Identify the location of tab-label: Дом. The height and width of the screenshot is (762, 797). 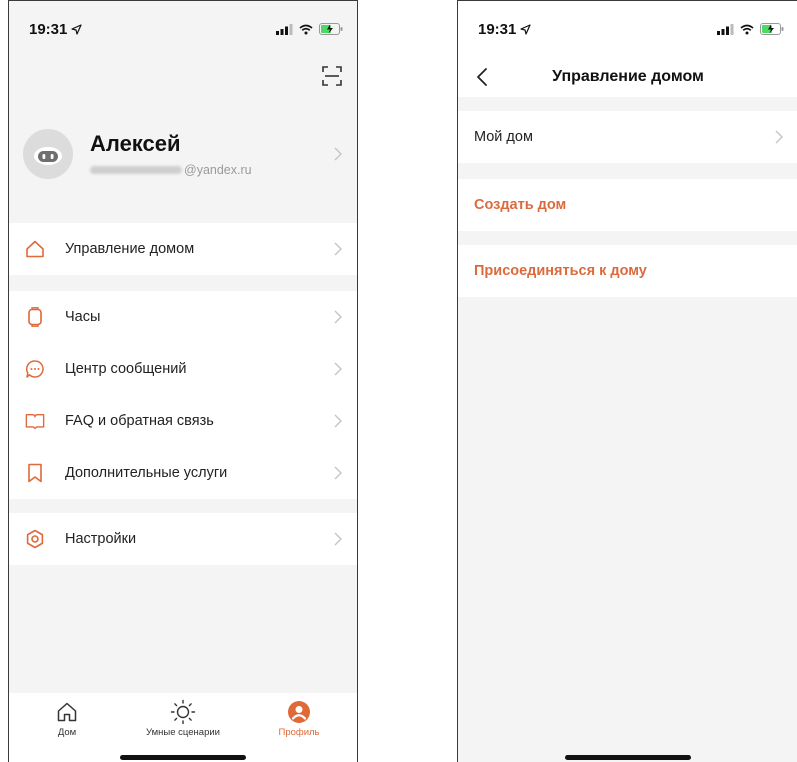
(67, 732).